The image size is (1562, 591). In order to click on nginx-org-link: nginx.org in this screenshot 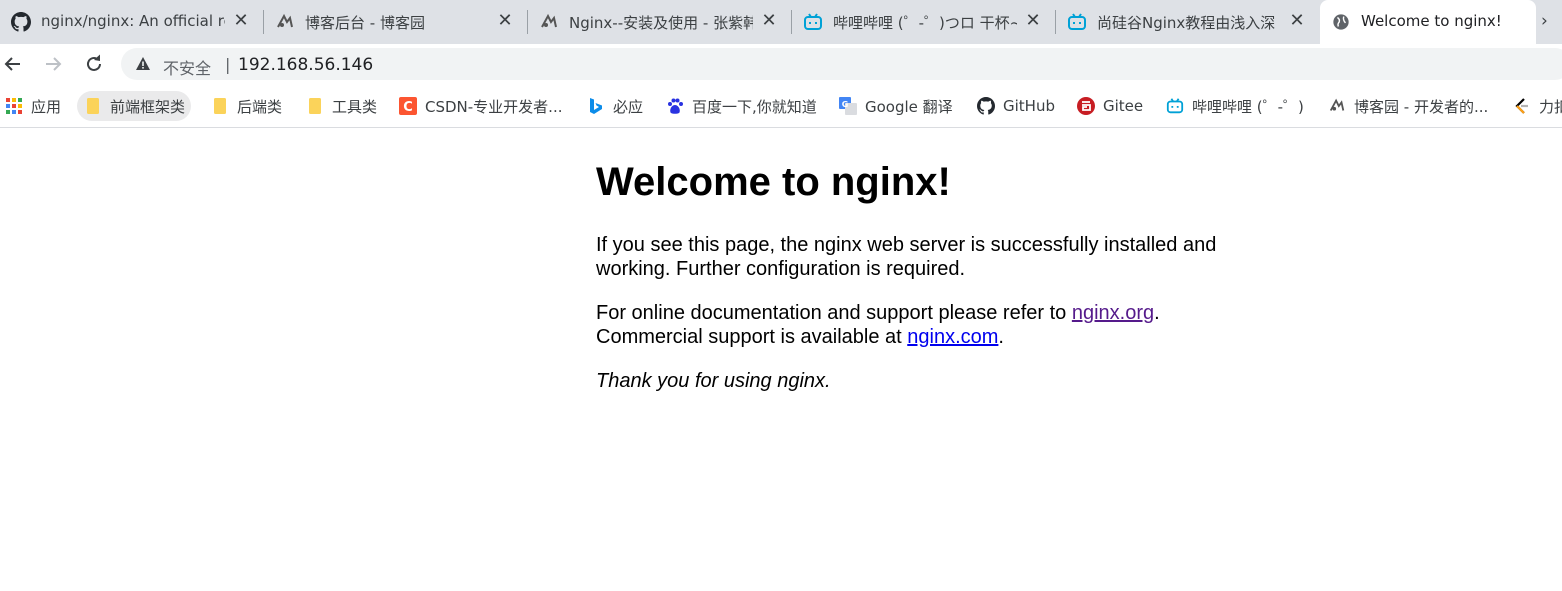, I will do `click(1113, 313)`.